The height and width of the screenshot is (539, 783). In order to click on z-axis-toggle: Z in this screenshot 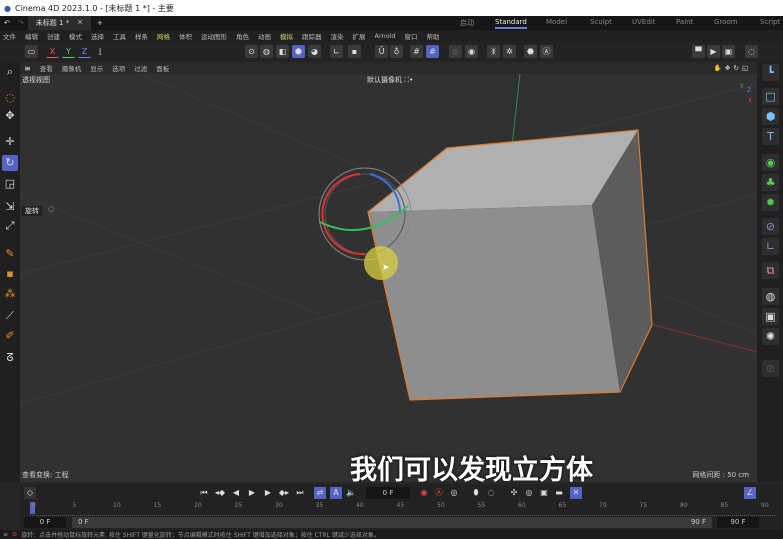, I will do `click(84, 51)`.